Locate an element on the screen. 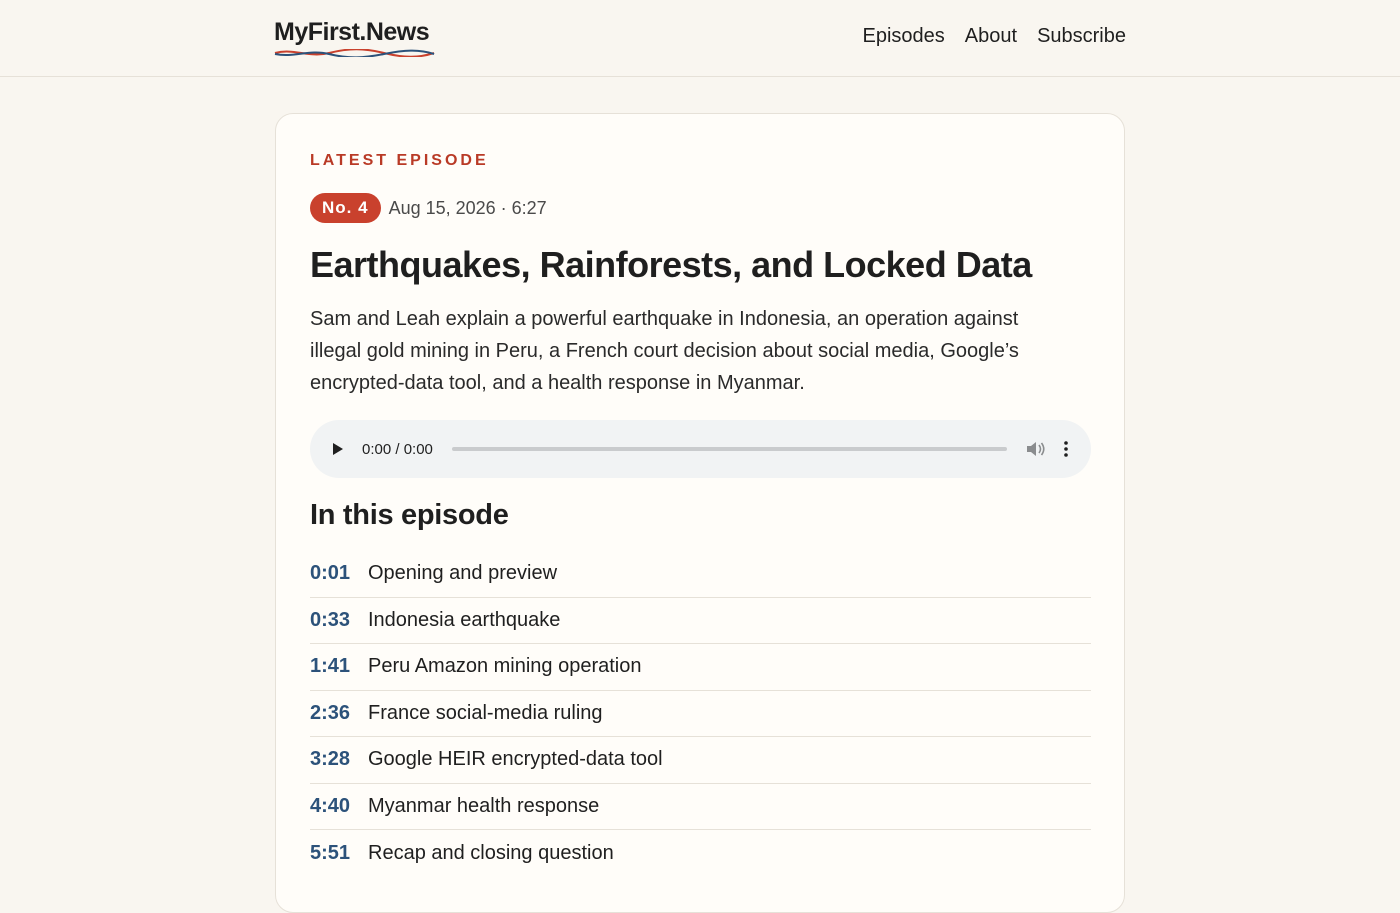 The height and width of the screenshot is (913, 1400). audio-player: 0:00 / 0:00 is located at coordinates (700, 449).